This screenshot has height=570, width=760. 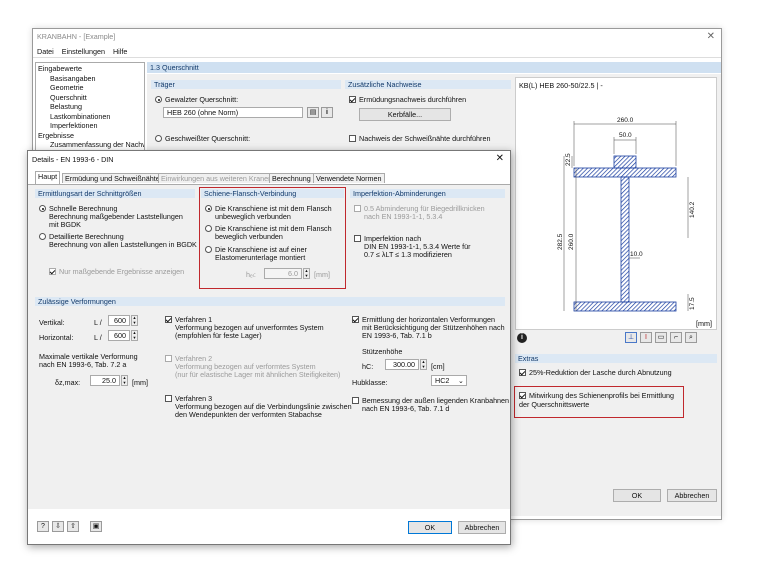 What do you see at coordinates (355, 319) in the screenshot?
I see `checkbox-horizontal-ermittlung` at bounding box center [355, 319].